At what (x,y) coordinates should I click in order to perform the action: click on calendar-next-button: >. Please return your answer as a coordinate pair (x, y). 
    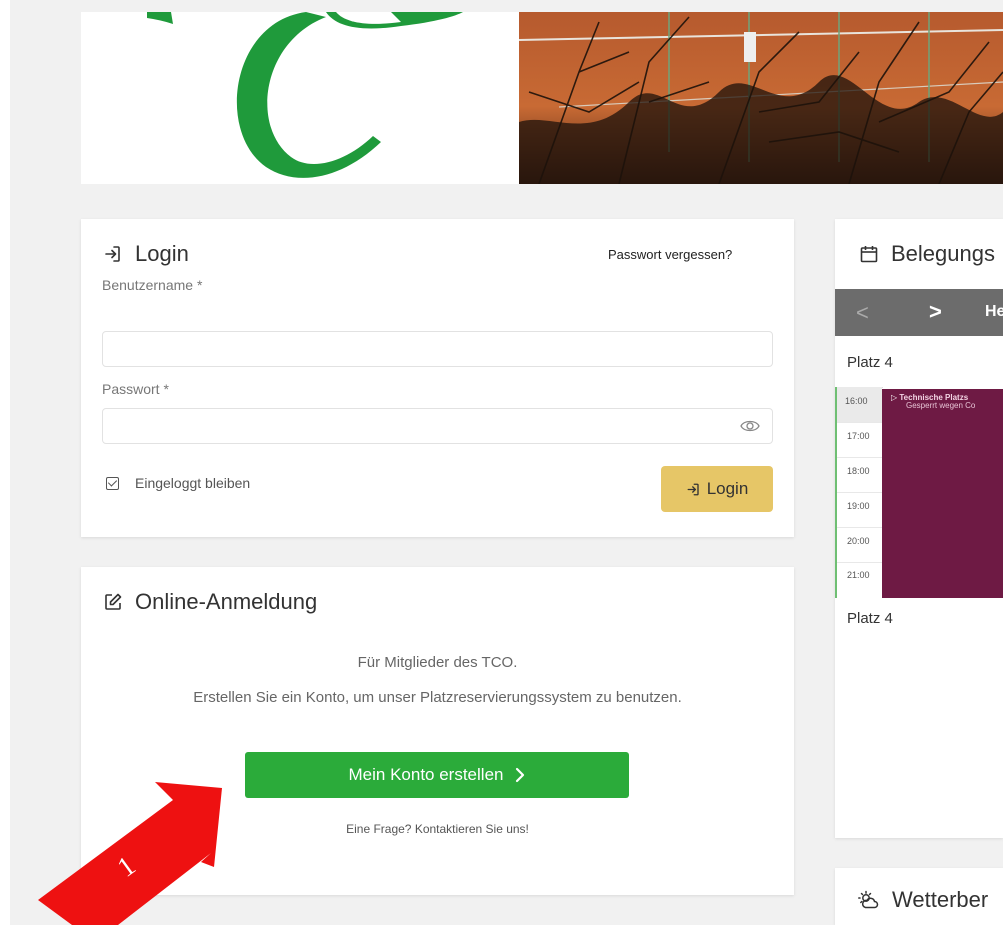
    Looking at the image, I should click on (935, 312).